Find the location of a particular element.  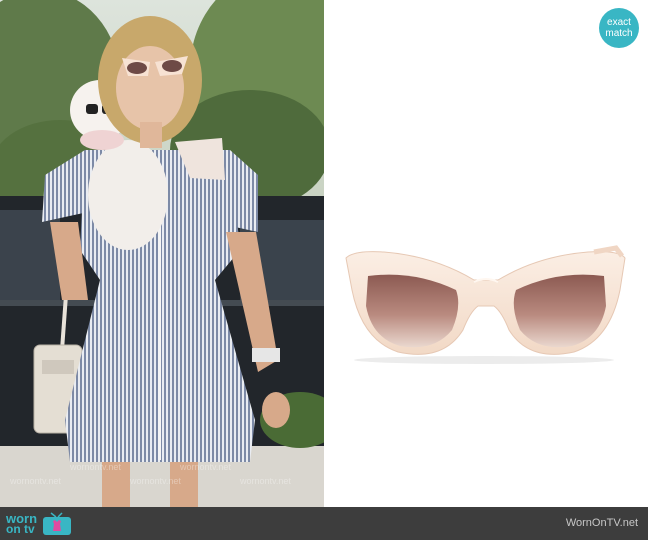

footer-bar: worn on tv WornOnTV.net is located at coordinates (324, 523).